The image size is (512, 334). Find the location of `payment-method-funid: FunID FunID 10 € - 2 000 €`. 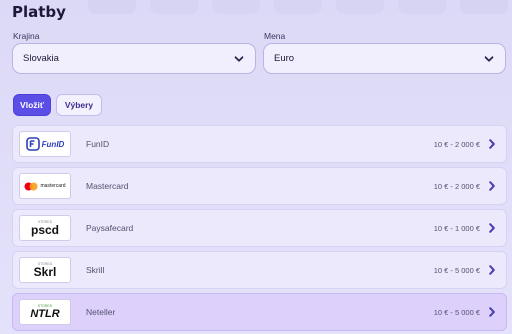

payment-method-funid: FunID FunID 10 € - 2 000 € is located at coordinates (259, 144).